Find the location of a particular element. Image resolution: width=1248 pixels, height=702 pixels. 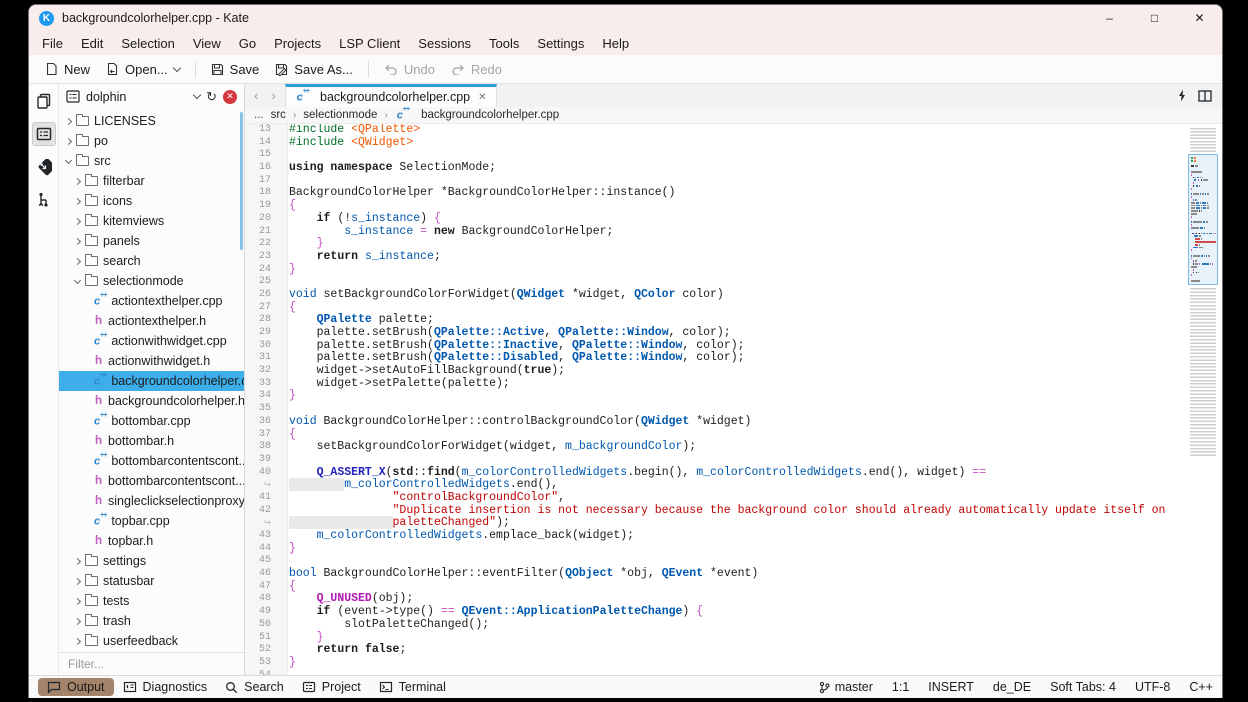

menu-file: File is located at coordinates (52, 43).